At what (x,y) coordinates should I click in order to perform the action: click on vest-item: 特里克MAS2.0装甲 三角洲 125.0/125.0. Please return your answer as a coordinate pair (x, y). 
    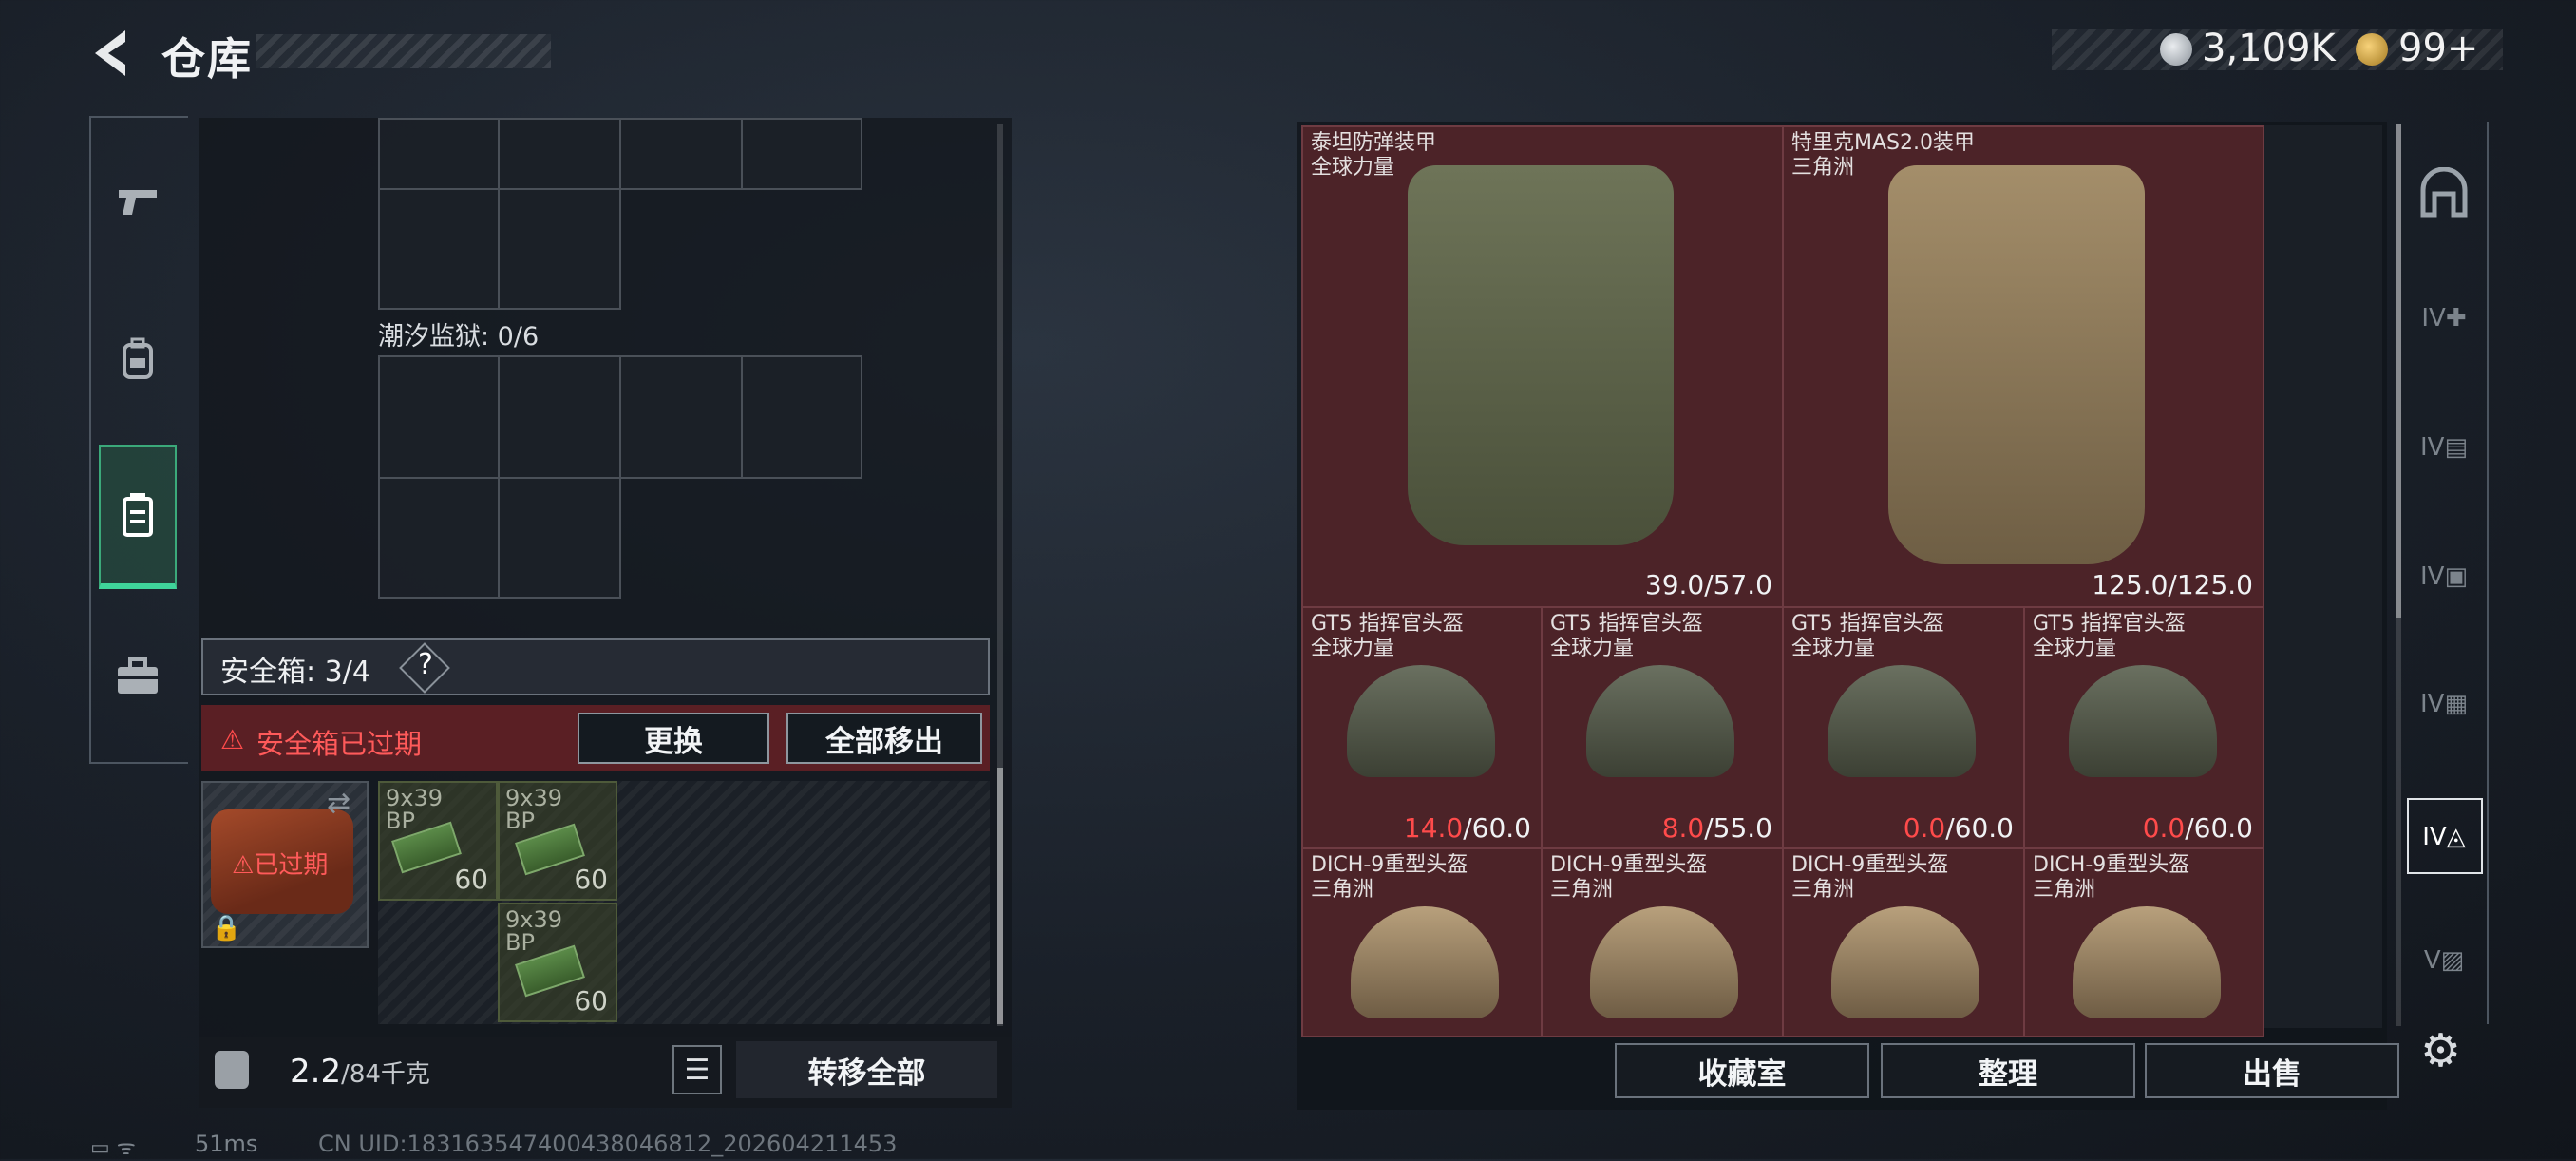
    Looking at the image, I should click on (2023, 366).